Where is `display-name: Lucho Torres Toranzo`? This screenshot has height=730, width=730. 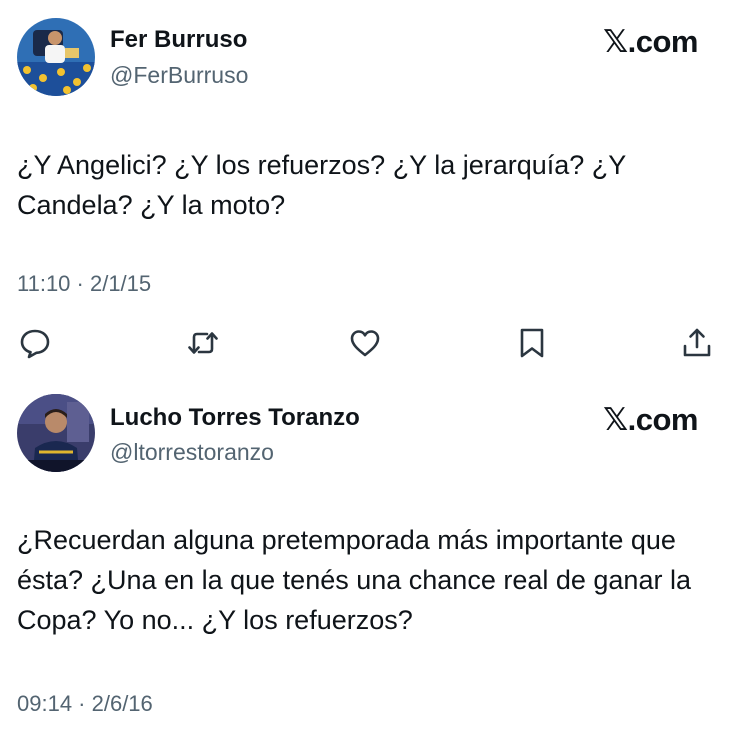
display-name: Lucho Torres Toranzo is located at coordinates (235, 418).